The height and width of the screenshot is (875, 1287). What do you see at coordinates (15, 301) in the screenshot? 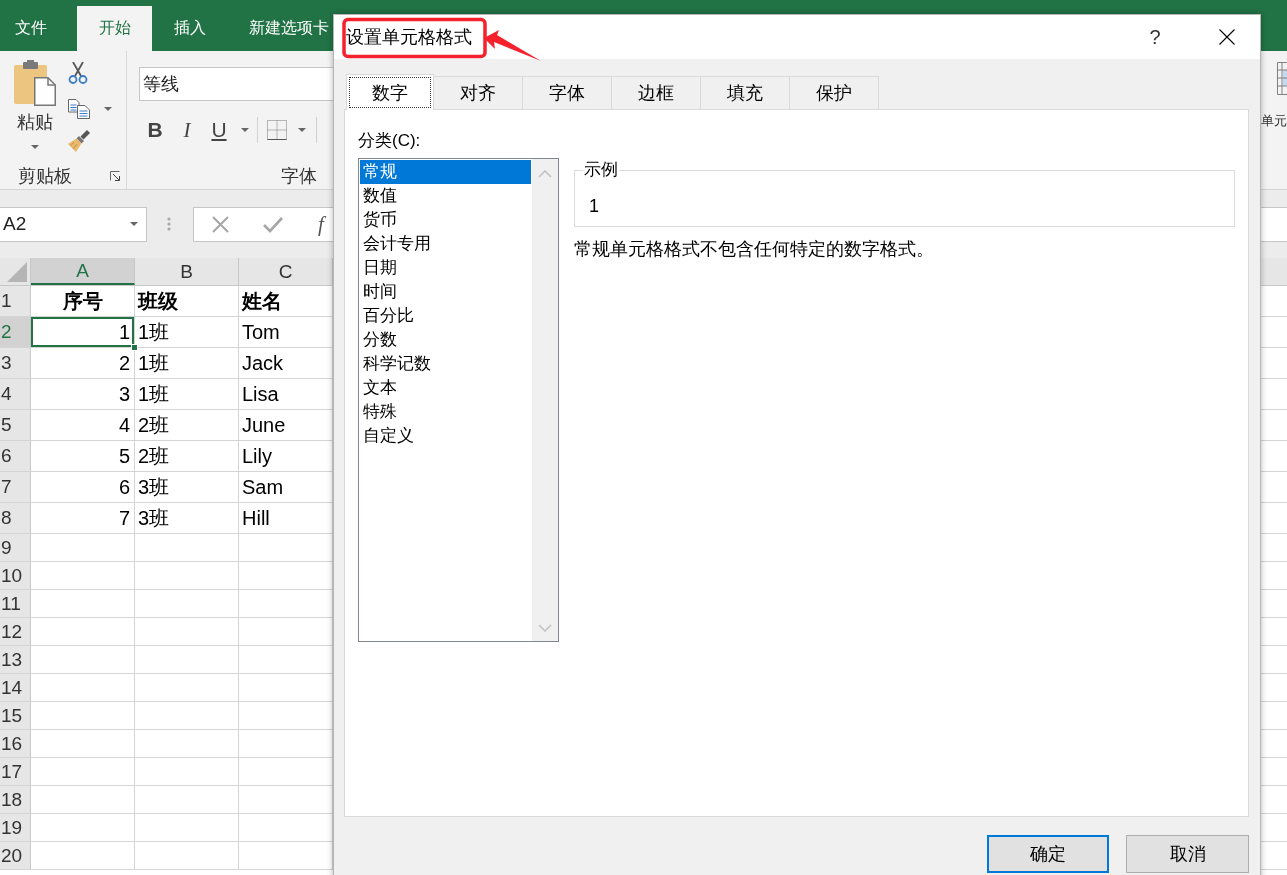
I see `row-header: 1` at bounding box center [15, 301].